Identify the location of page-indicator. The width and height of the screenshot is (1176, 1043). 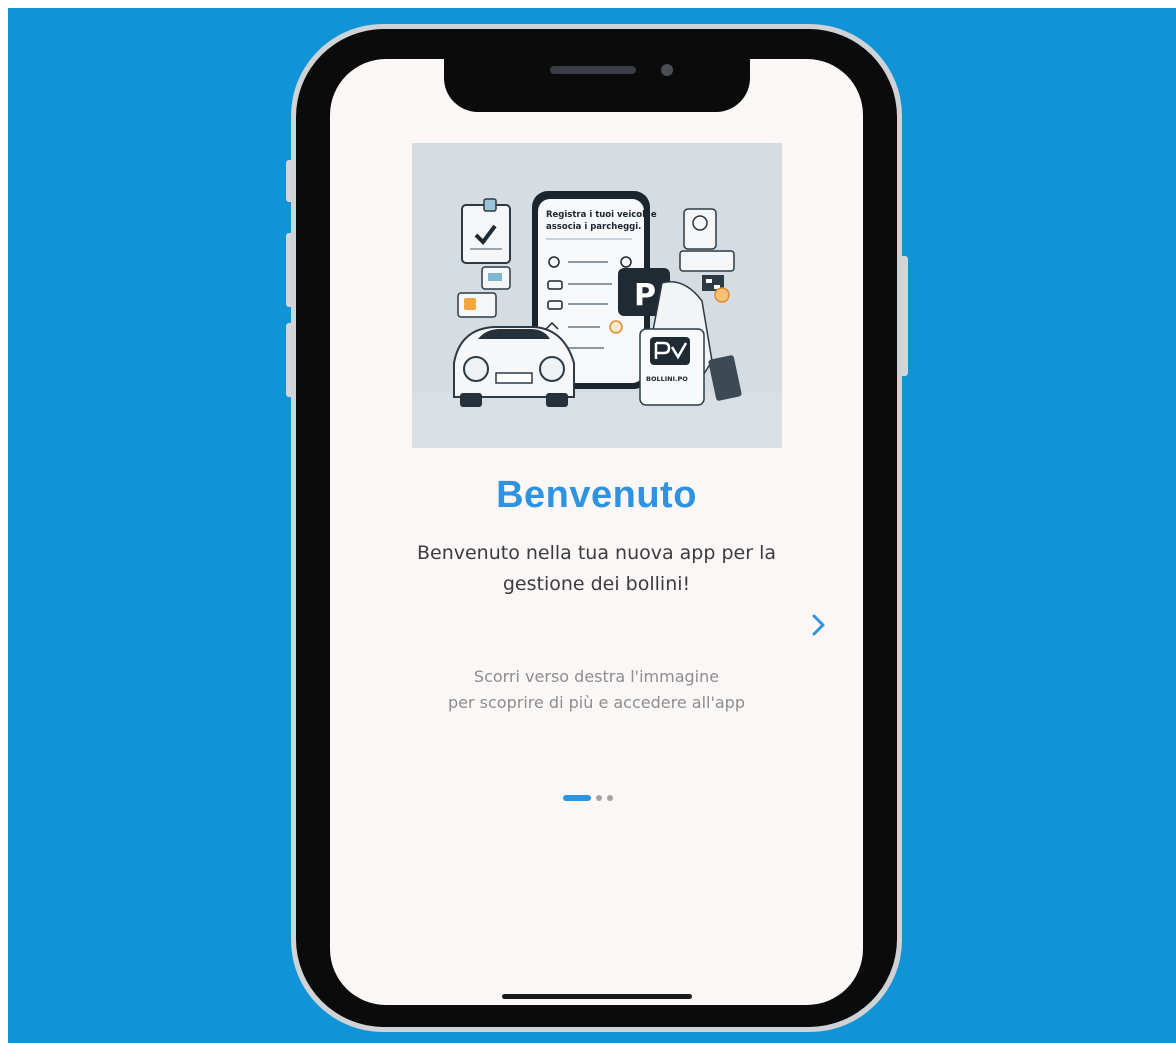
(588, 798).